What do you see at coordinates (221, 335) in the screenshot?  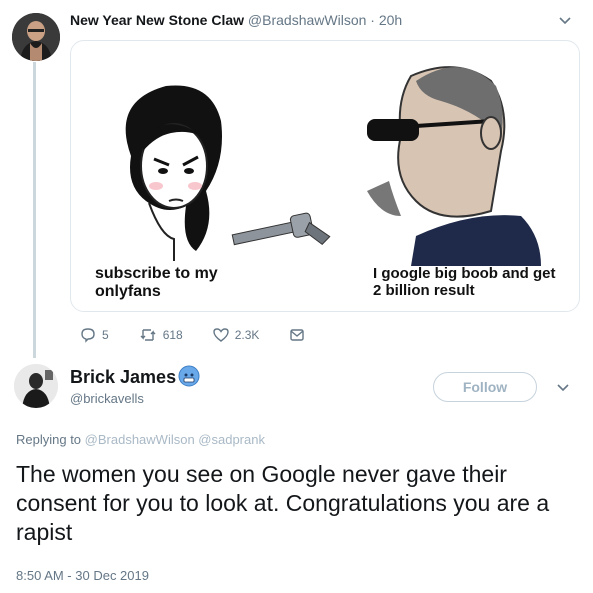 I see `heart-icon` at bounding box center [221, 335].